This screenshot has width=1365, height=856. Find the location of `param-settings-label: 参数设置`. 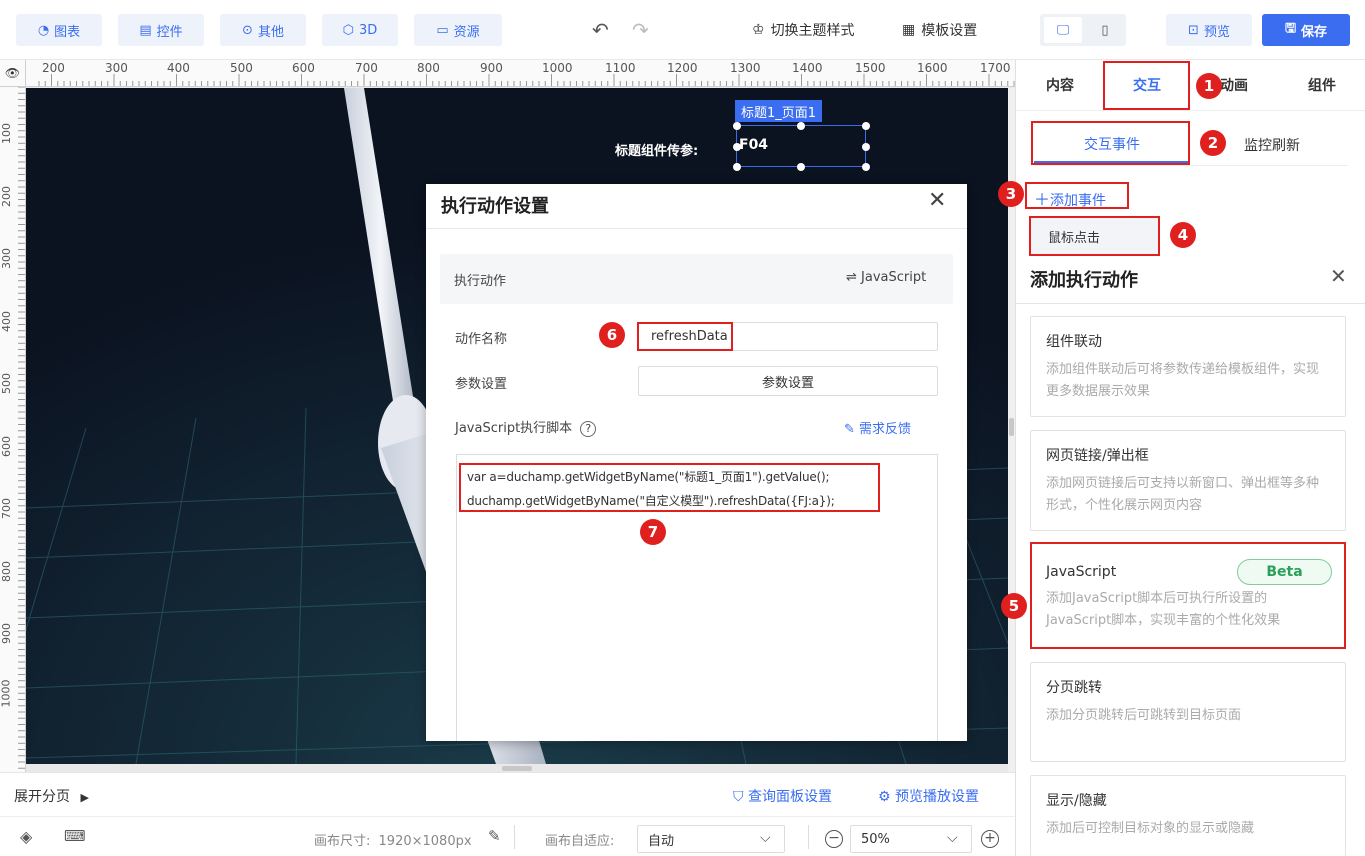

param-settings-label: 参数设置 is located at coordinates (481, 384).